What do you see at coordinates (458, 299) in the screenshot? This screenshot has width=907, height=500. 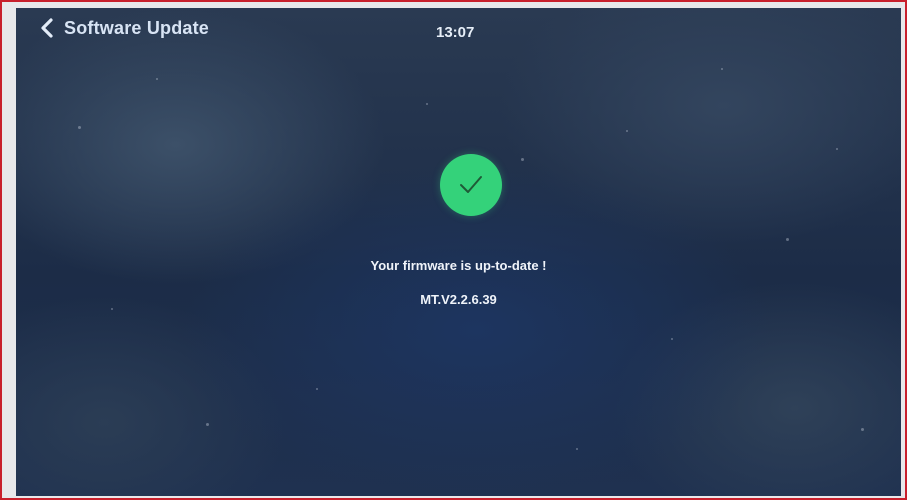 I see `firmware-version: MT.V2.2.6.39` at bounding box center [458, 299].